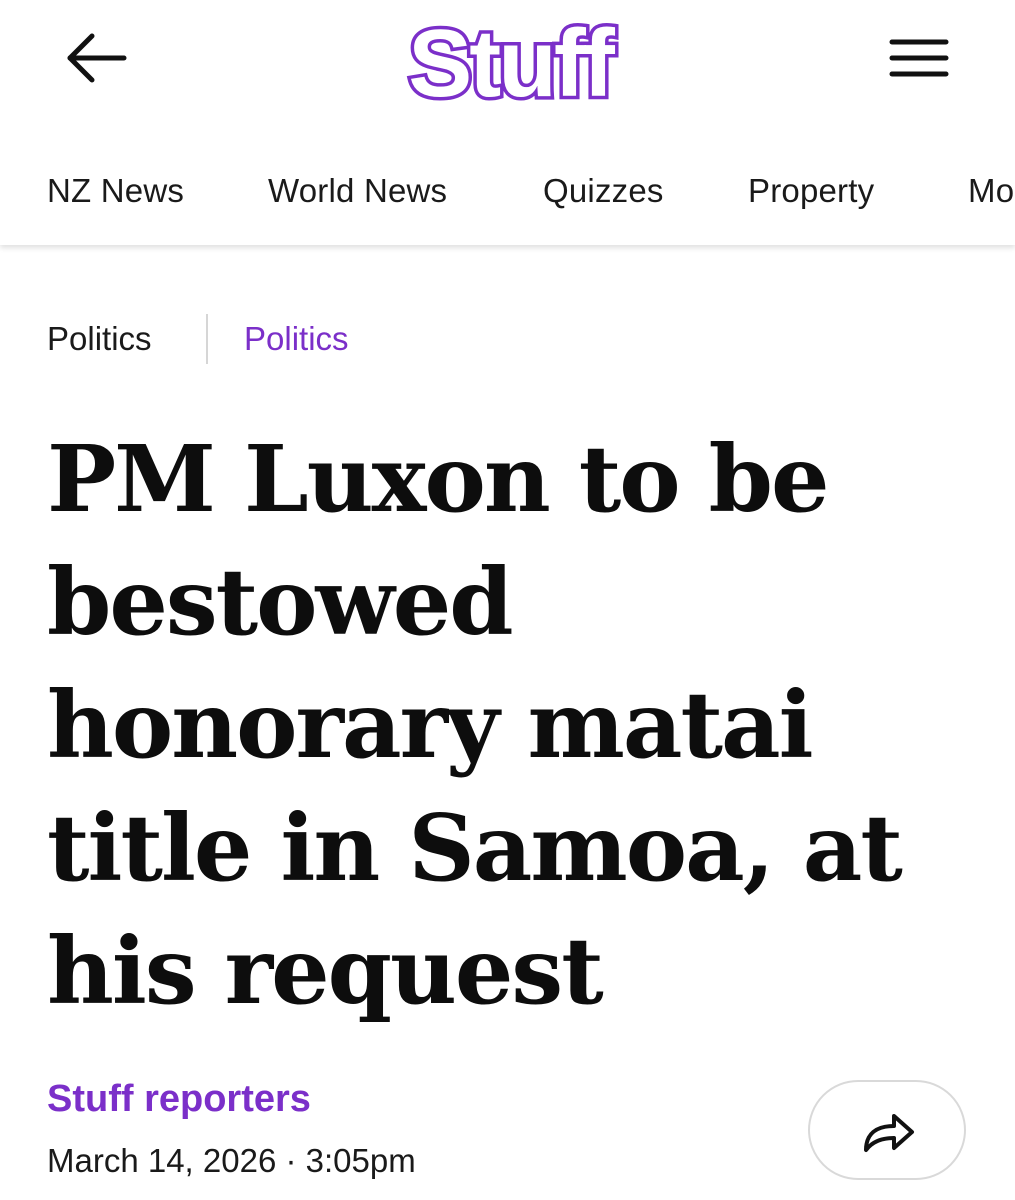 The image size is (1015, 1200). Describe the element at coordinates (438, 479) in the screenshot. I see `headline-line: PM Luxon to be` at that location.